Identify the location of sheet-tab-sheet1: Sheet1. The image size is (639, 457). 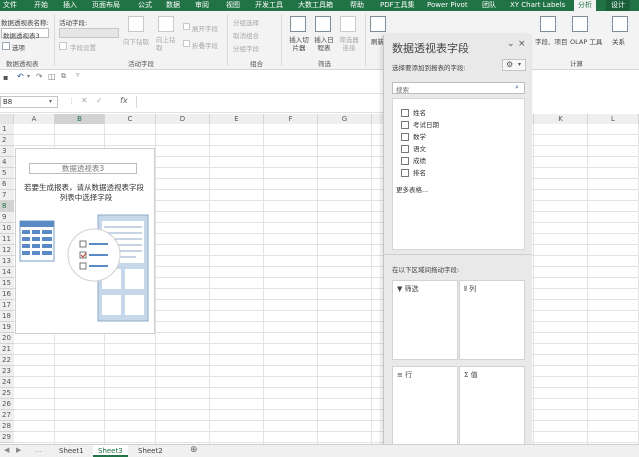
(71, 451).